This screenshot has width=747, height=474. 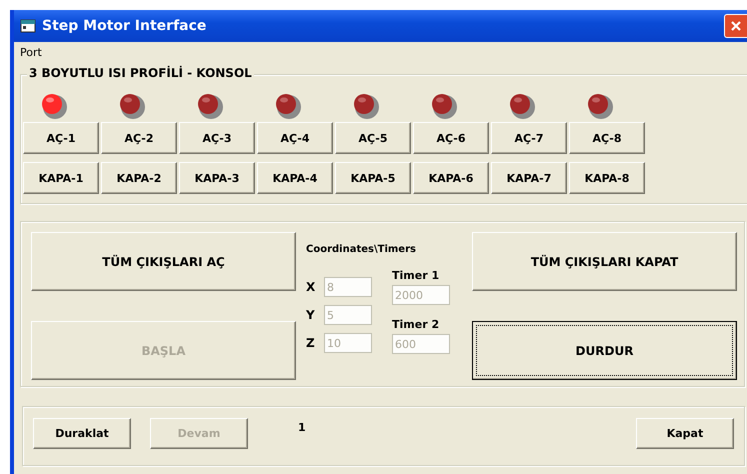 I want to click on close-output-button: KAPA-2, so click(x=139, y=178).